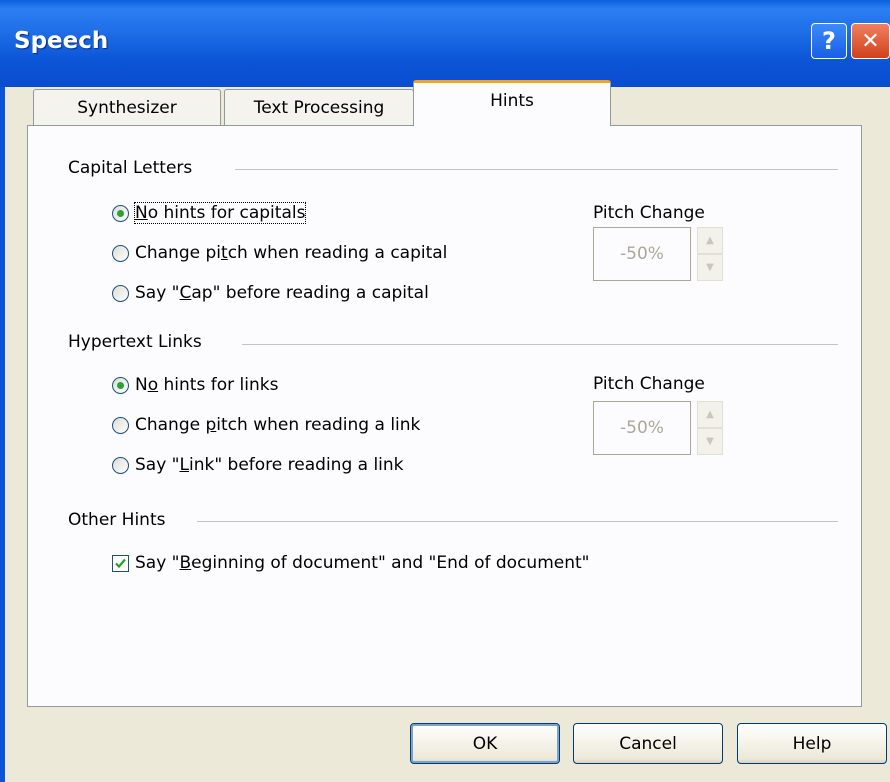 Image resolution: width=890 pixels, height=782 pixels. What do you see at coordinates (648, 743) in the screenshot?
I see `cancel-button: Cancel` at bounding box center [648, 743].